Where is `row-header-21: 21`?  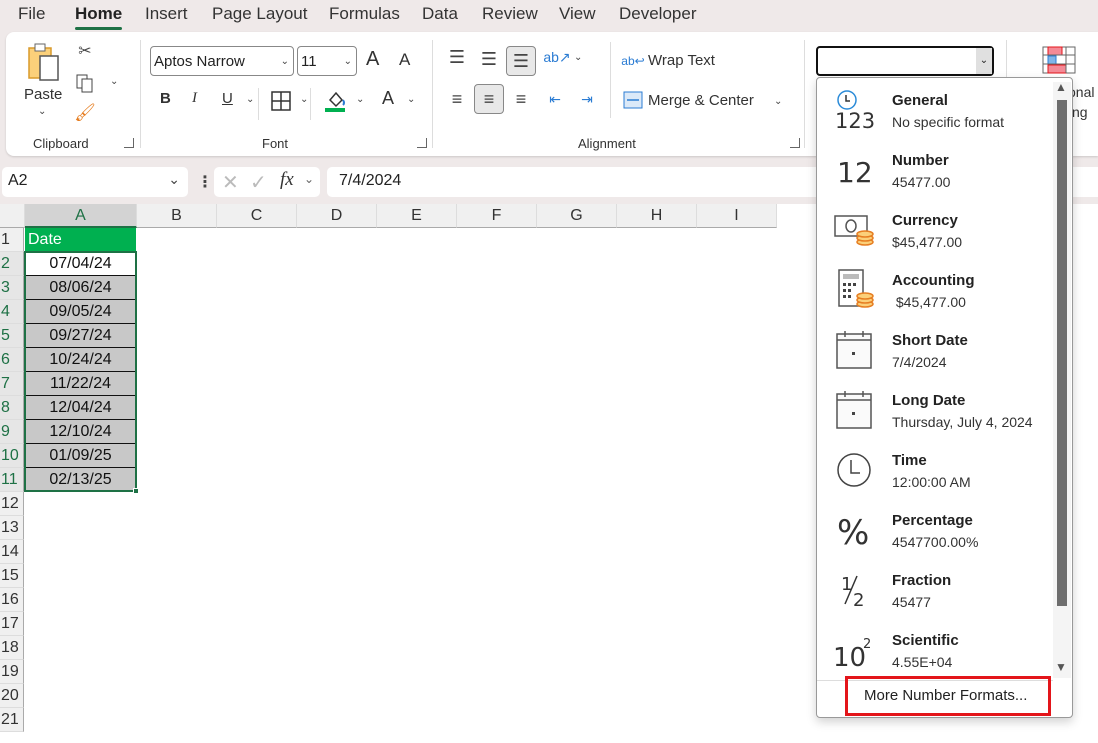 row-header-21: 21 is located at coordinates (12, 720).